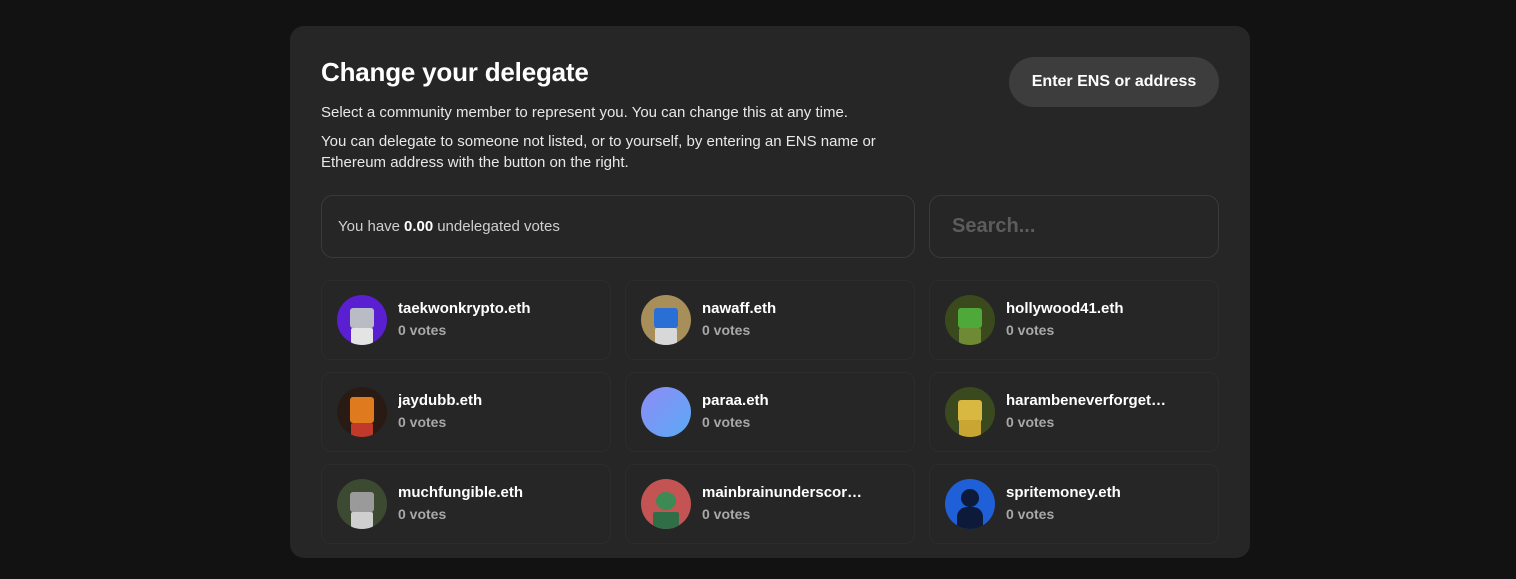 The height and width of the screenshot is (579, 1516). I want to click on delegate-card: paraa.eth 0 votes, so click(770, 412).